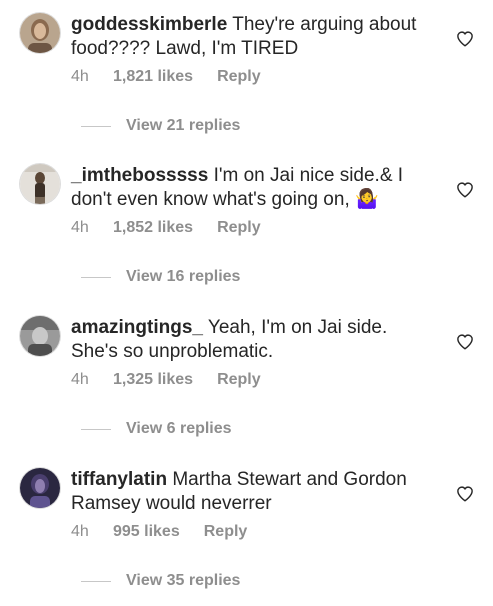 The width and height of the screenshot is (493, 606). What do you see at coordinates (183, 580) in the screenshot?
I see `view-replies-label: View 35 replies` at bounding box center [183, 580].